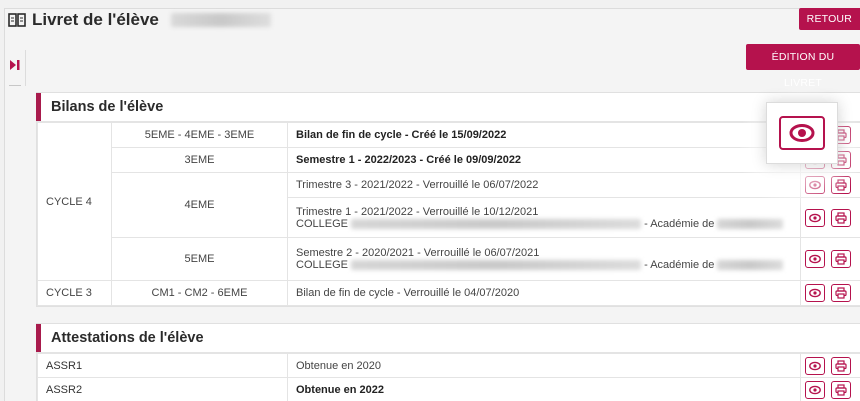 This screenshot has height=401, width=860. I want to click on attestation-status: Obtenue en 2022, so click(544, 389).